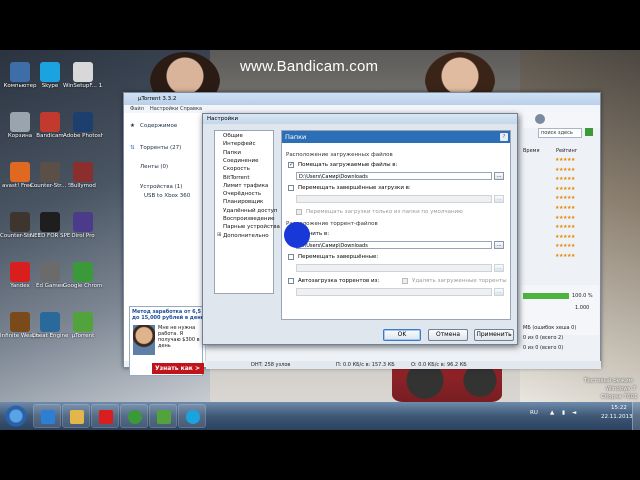  Describe the element at coordinates (291, 257) in the screenshot. I see `move-completed-torrents-checkbox` at that location.